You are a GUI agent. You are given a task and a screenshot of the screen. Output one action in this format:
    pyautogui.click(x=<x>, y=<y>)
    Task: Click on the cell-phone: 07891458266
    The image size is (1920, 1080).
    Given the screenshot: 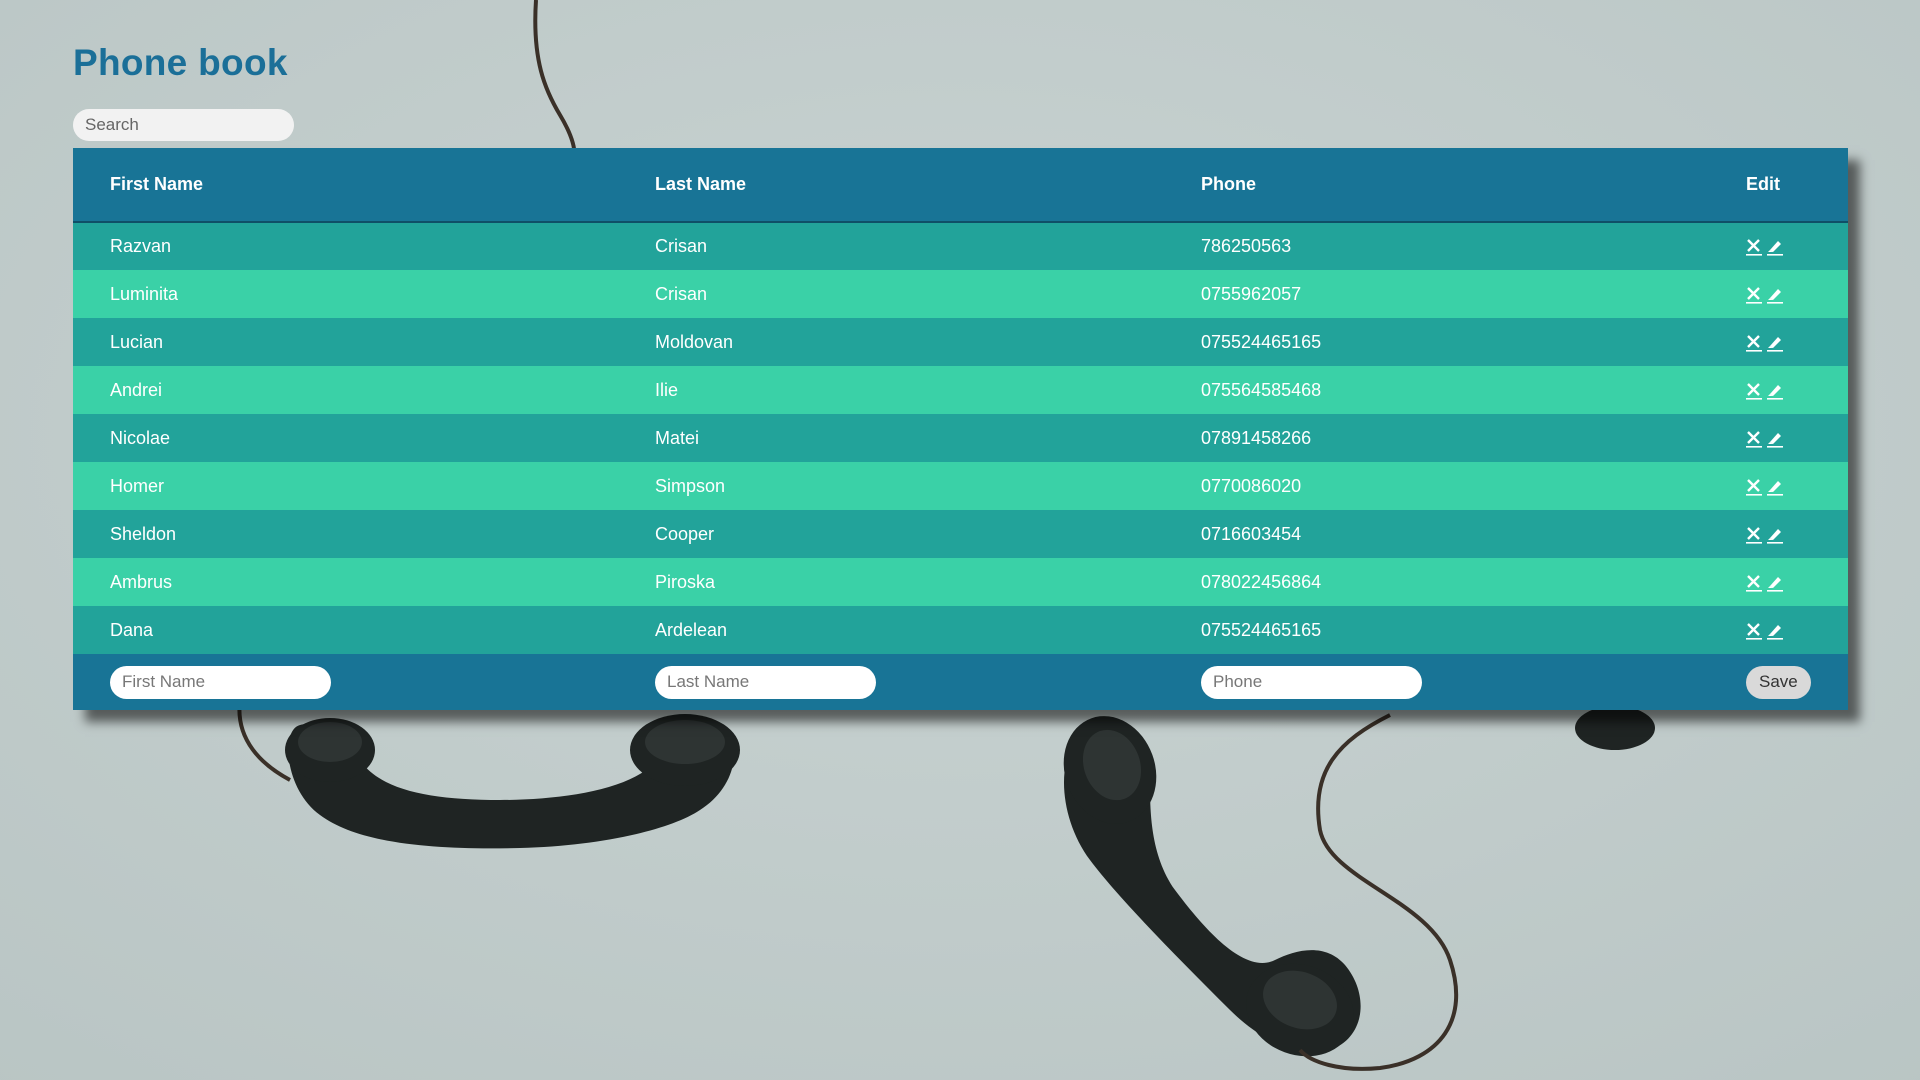 What is the action you would take?
    pyautogui.click(x=1256, y=437)
    